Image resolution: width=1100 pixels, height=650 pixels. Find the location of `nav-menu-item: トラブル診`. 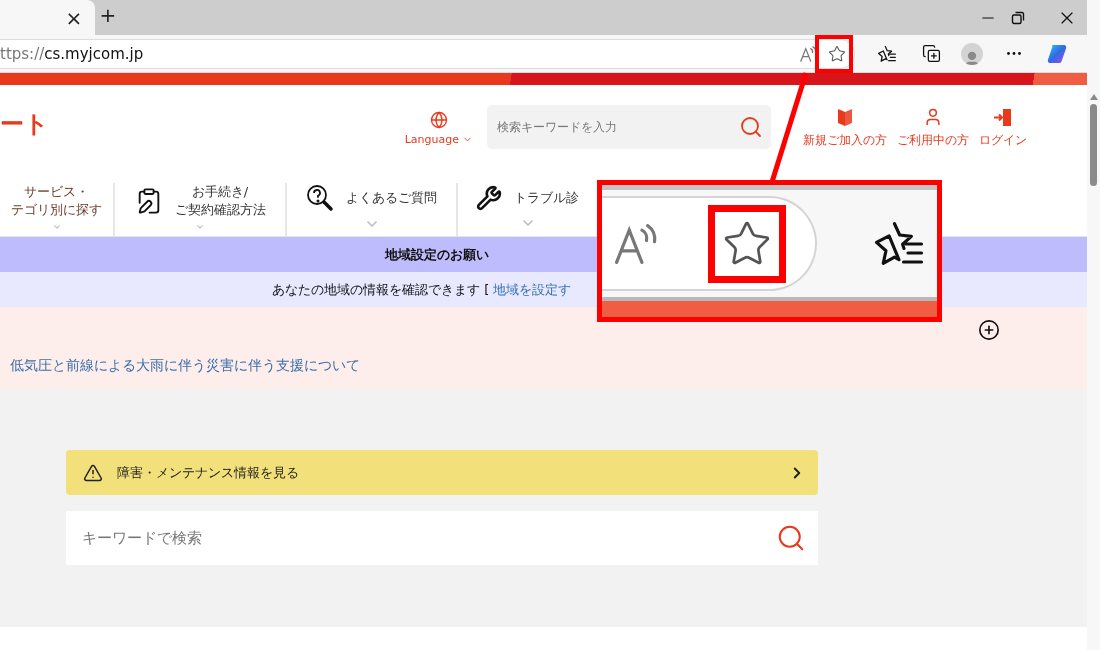

nav-menu-item: トラブル診 is located at coordinates (527, 209).